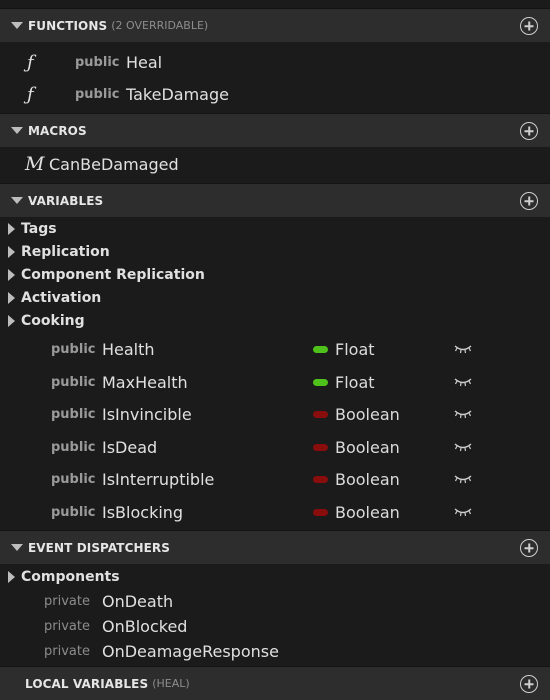  I want to click on local-variables-subtitle: (HEAL), so click(171, 683).